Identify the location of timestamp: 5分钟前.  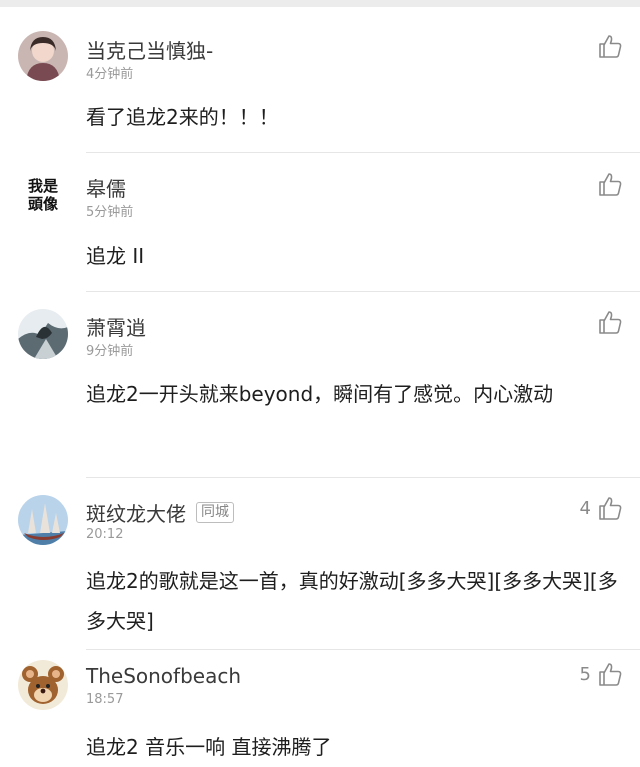
(110, 212).